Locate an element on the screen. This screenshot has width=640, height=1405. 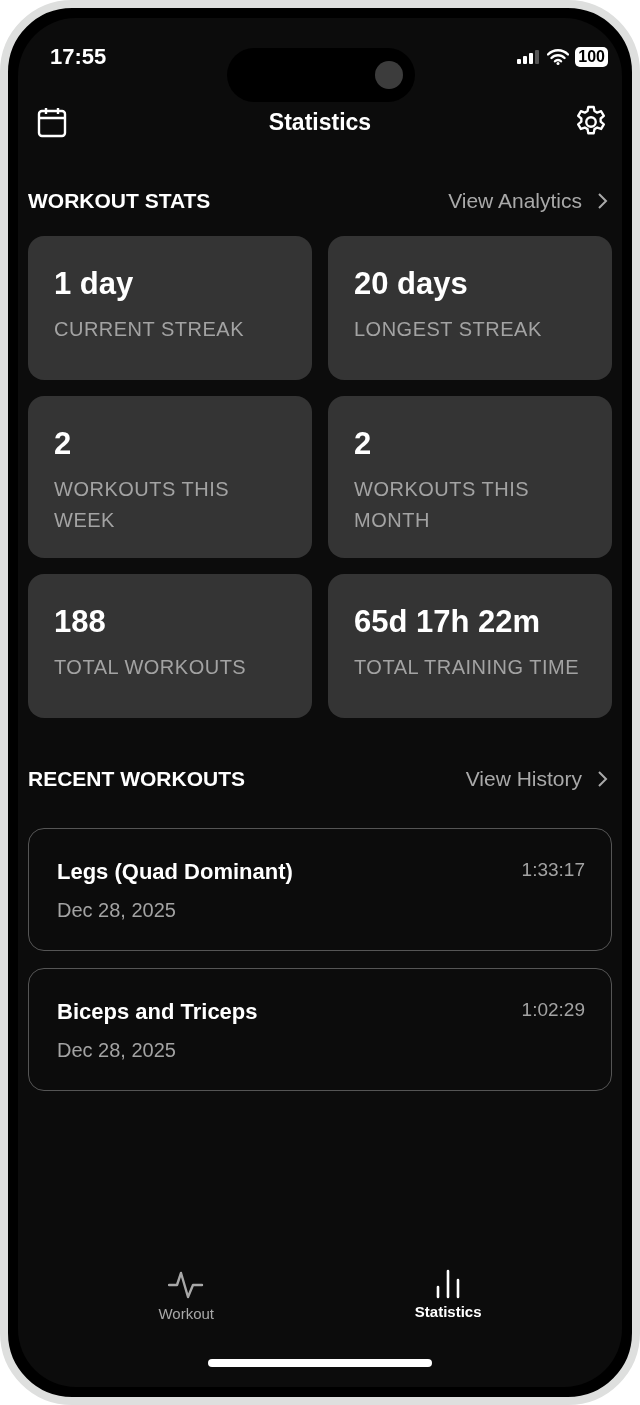
calendar-icon is located at coordinates (52, 122).